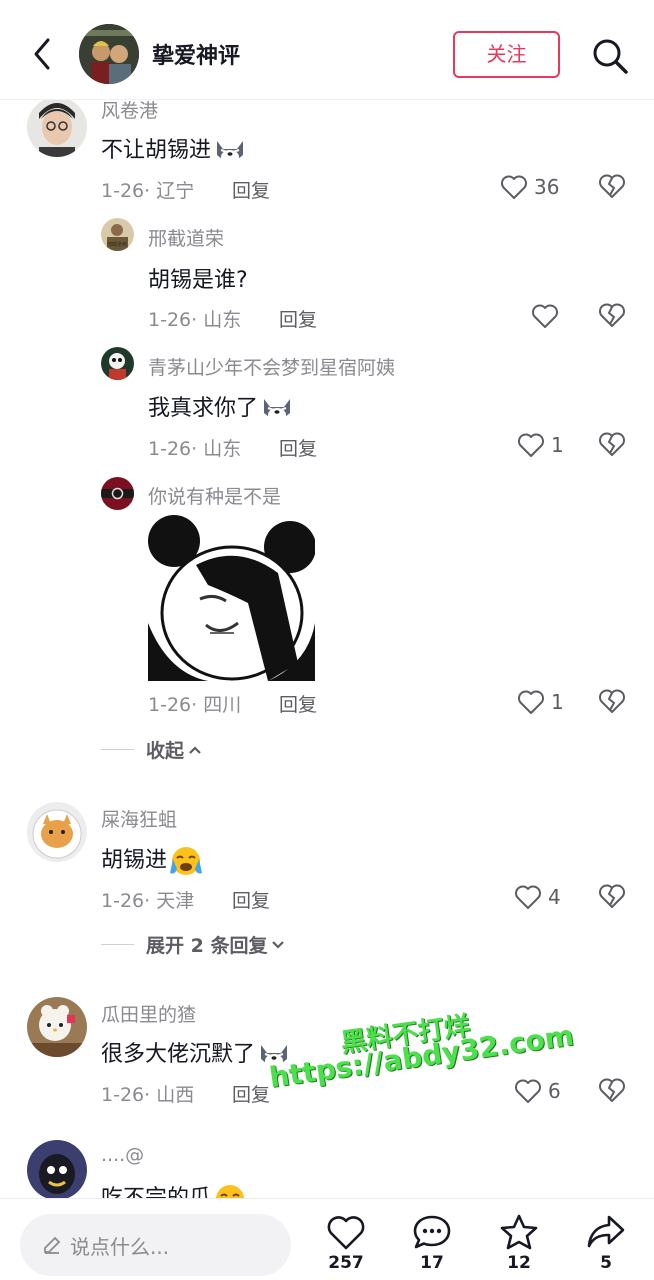 The image size is (654, 1280). I want to click on page-title: 挚爱神评, so click(196, 56).